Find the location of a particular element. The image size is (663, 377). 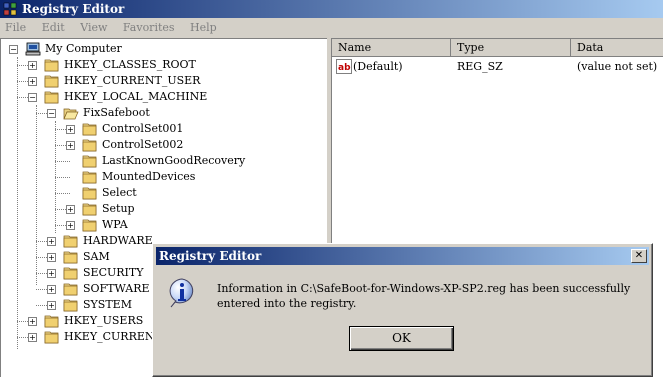

dialog-title: Registry Editor is located at coordinates (210, 256).